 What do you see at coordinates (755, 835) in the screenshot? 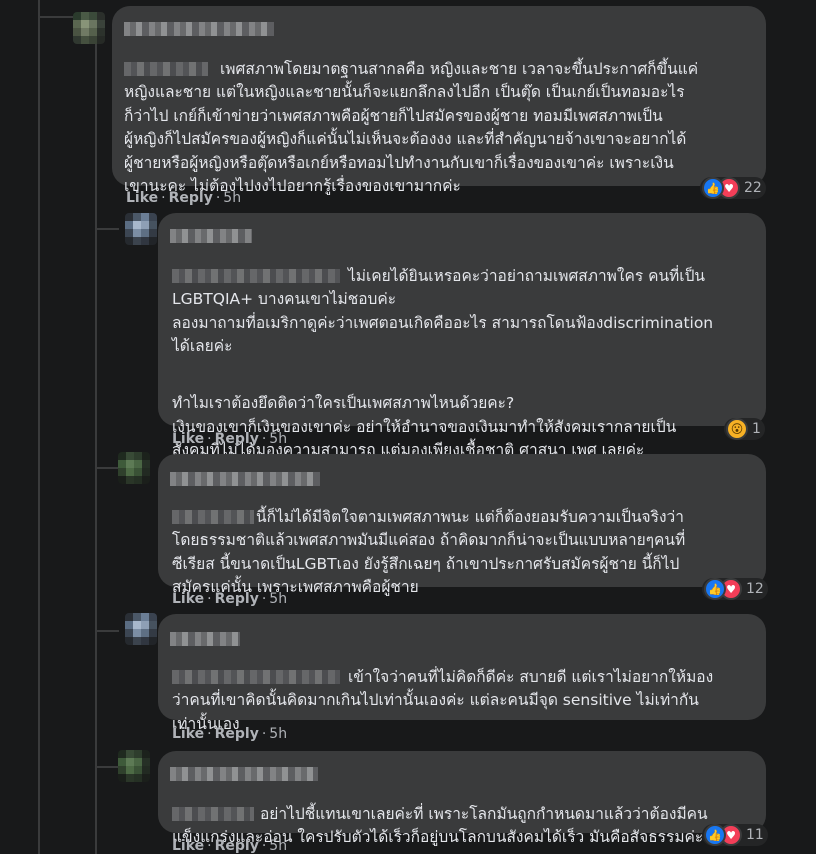
I see `reaction-count: 11` at bounding box center [755, 835].